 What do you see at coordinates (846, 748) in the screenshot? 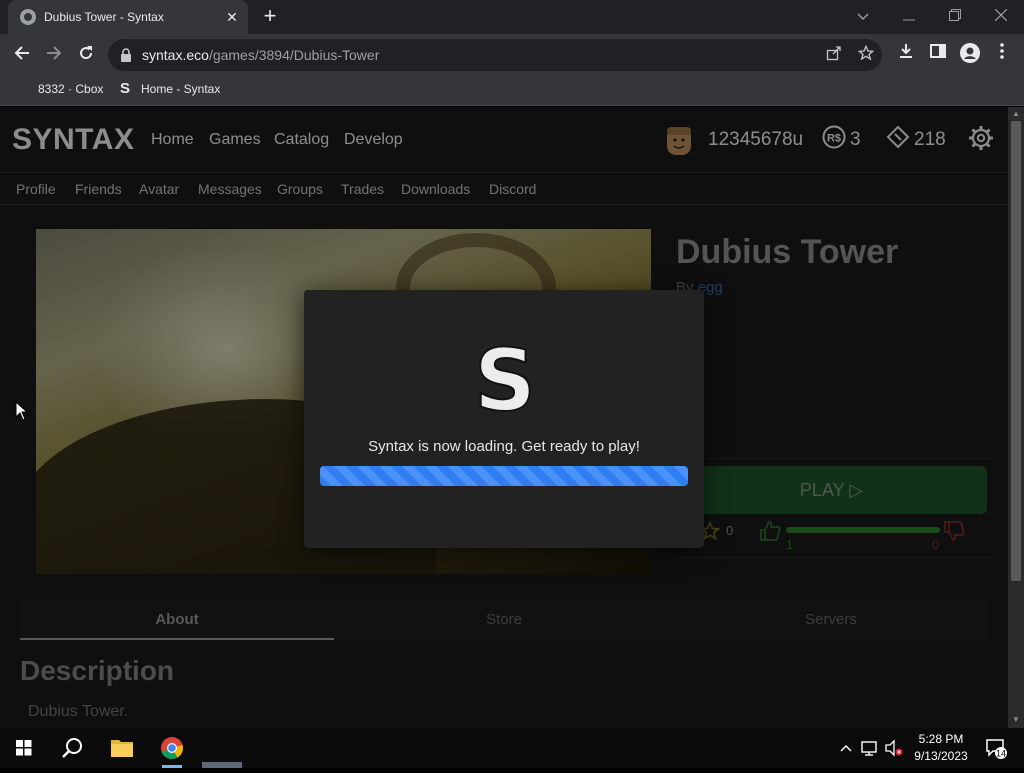
I see `show-hidden-icons-icon` at bounding box center [846, 748].